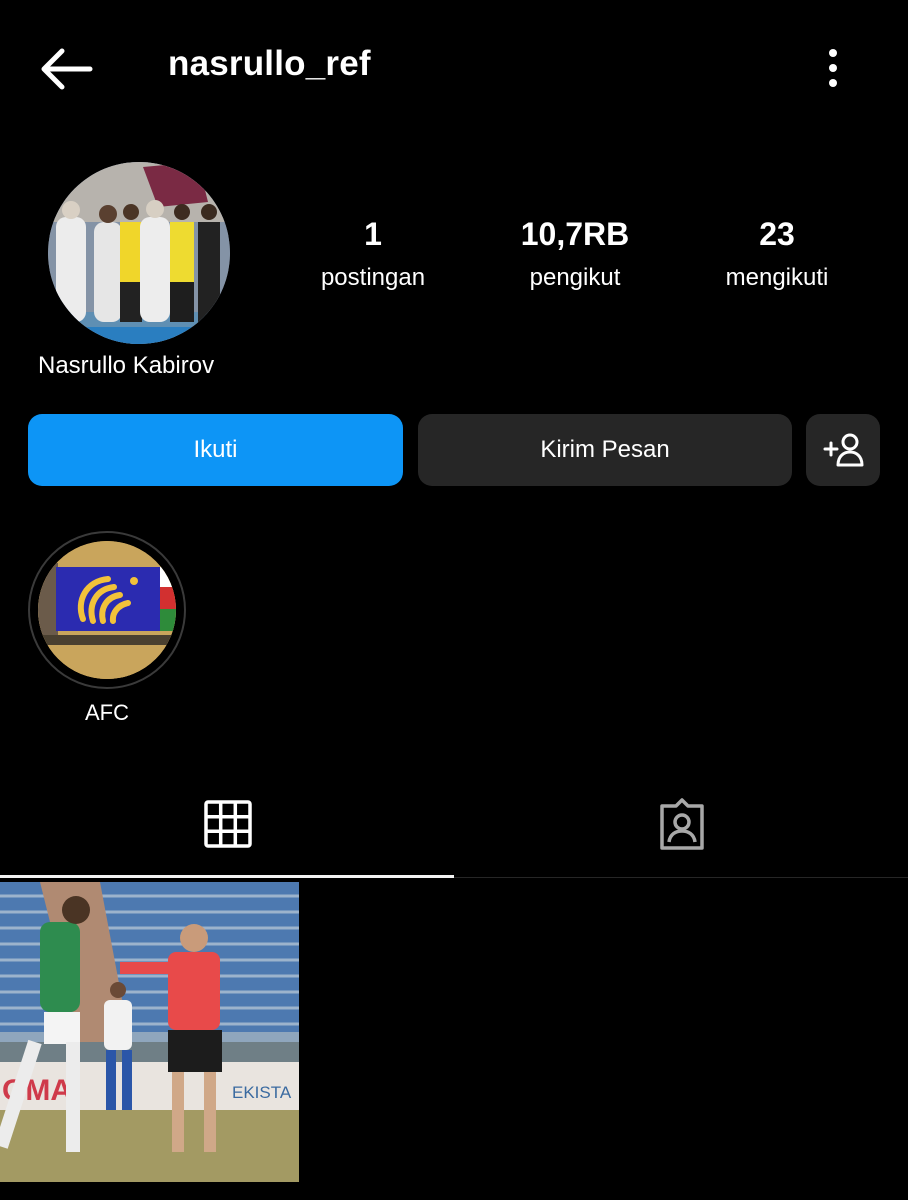  Describe the element at coordinates (107, 712) in the screenshot. I see `highlight-label: AFC` at that location.